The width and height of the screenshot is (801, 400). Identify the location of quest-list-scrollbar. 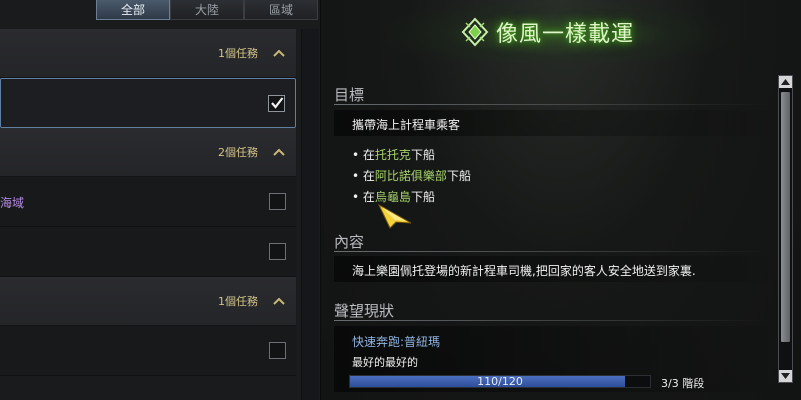
(310, 214).